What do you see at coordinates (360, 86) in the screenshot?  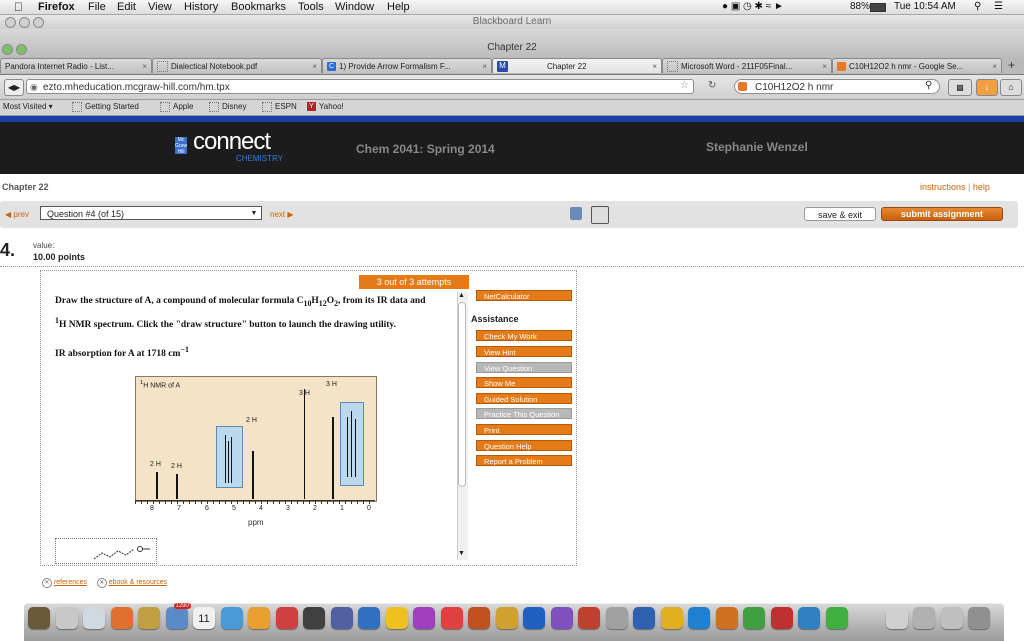 I see `url-field: ezto.mheducation.mcgraw-hill.com/hm.tpx` at bounding box center [360, 86].